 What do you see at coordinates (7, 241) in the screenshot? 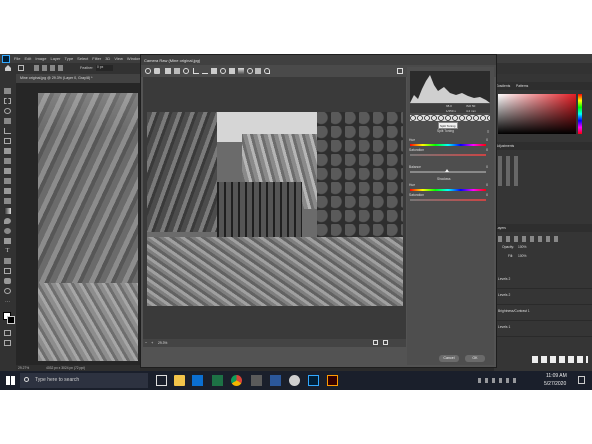
I see `pen-tool-icon` at bounding box center [7, 241].